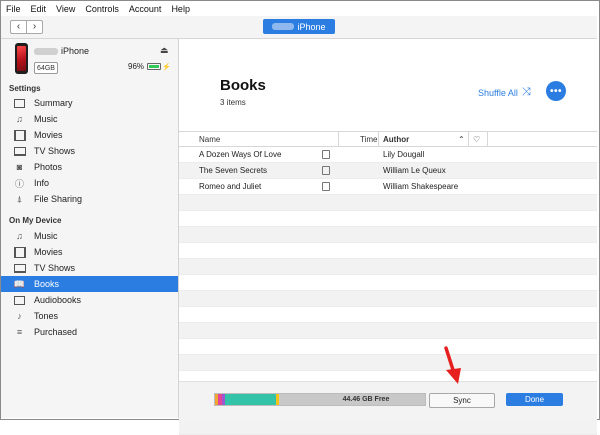  I want to click on table-row: A Dozen Ways Of Love Lily Dougall, so click(388, 155).